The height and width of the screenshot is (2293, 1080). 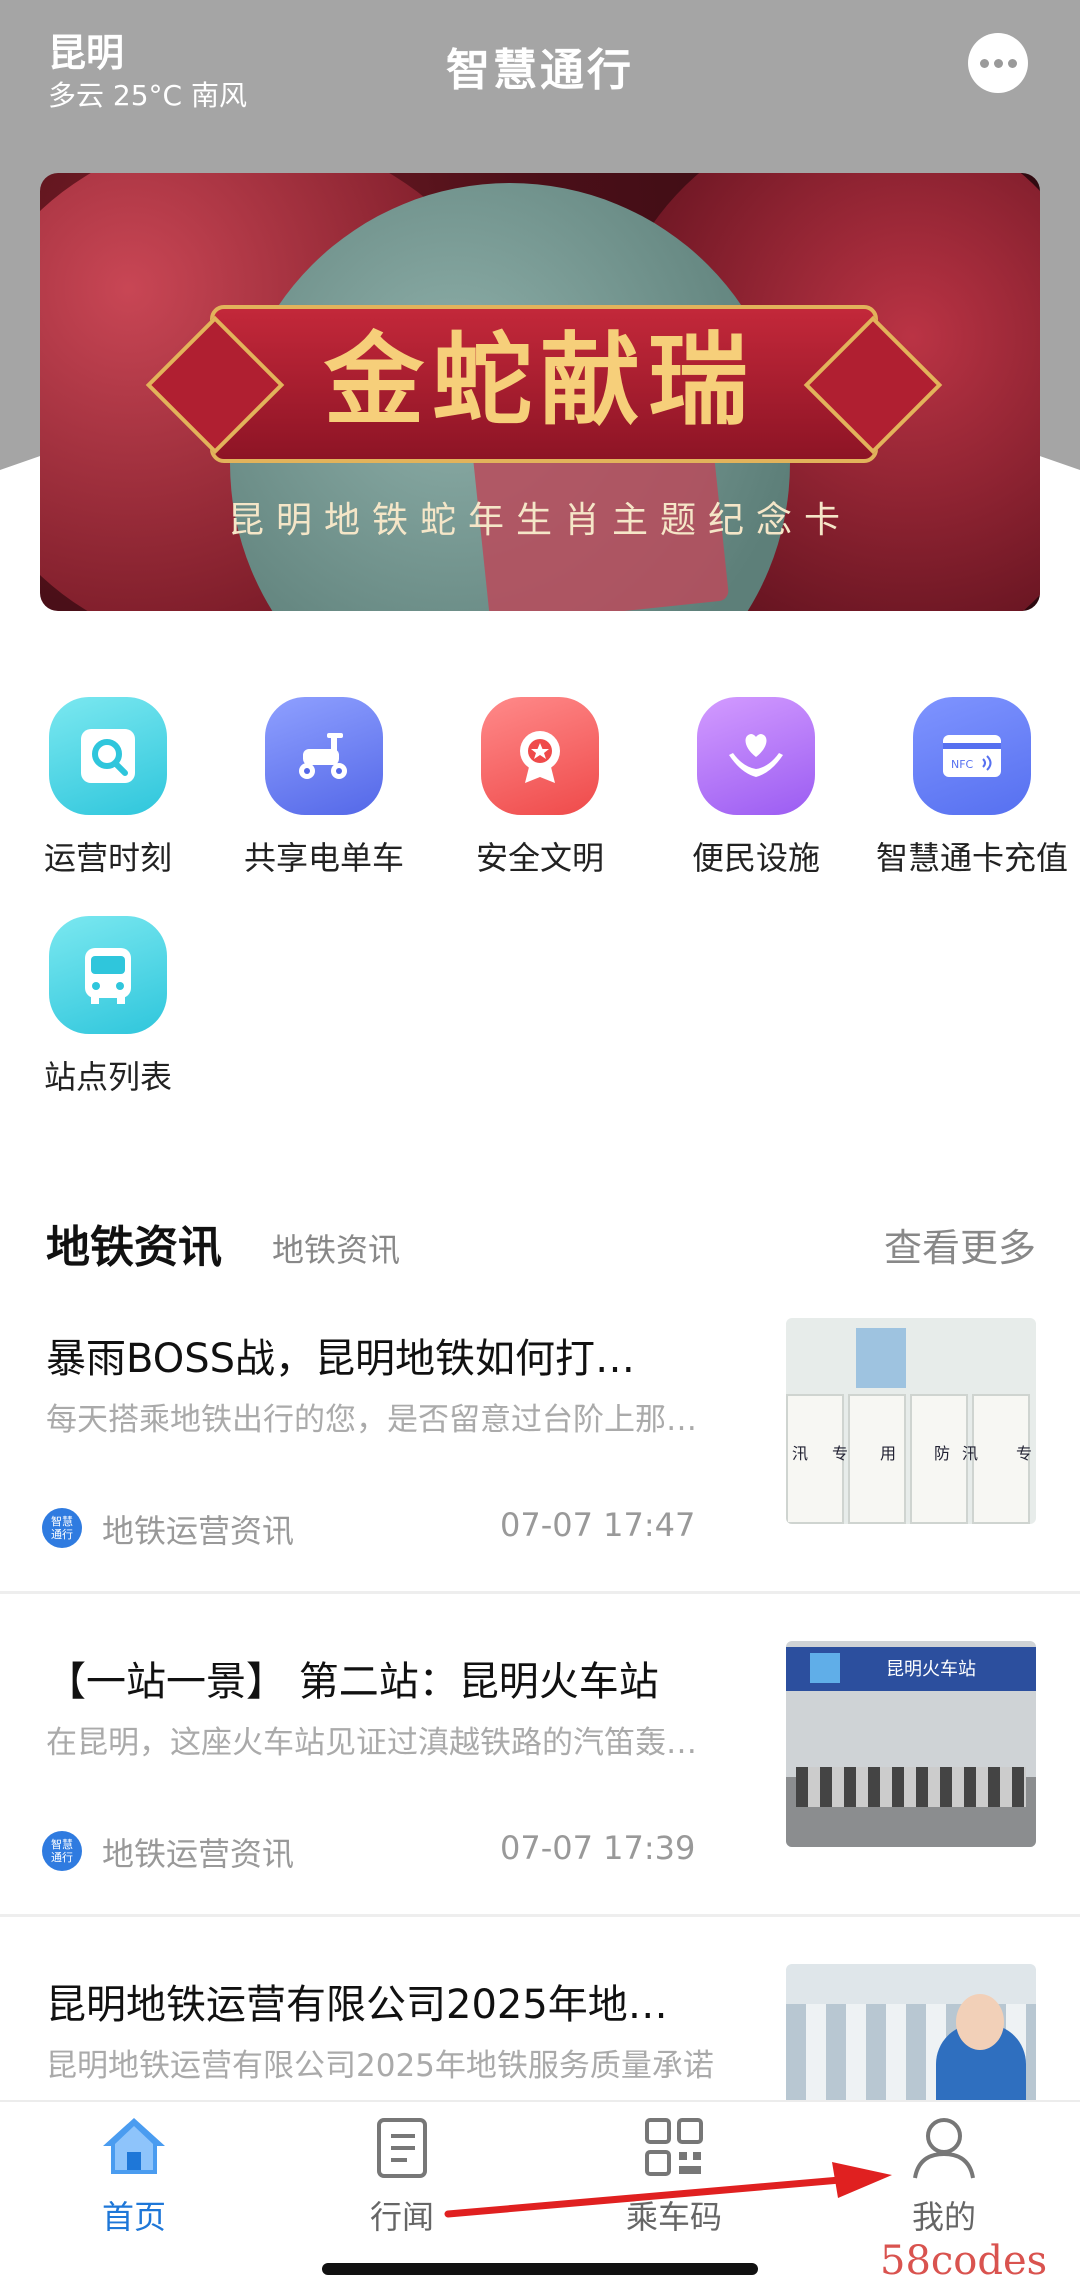 I want to click on service-label: 便民设施, so click(x=755, y=858).